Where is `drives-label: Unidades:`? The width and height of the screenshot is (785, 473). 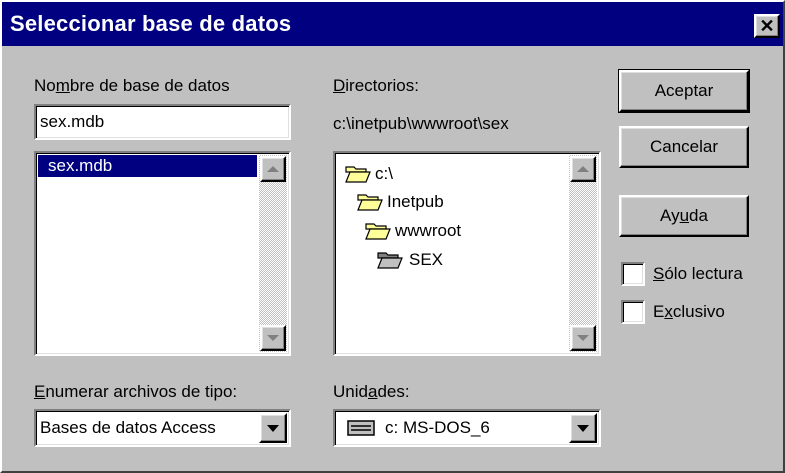 drives-label: Unidades: is located at coordinates (371, 391).